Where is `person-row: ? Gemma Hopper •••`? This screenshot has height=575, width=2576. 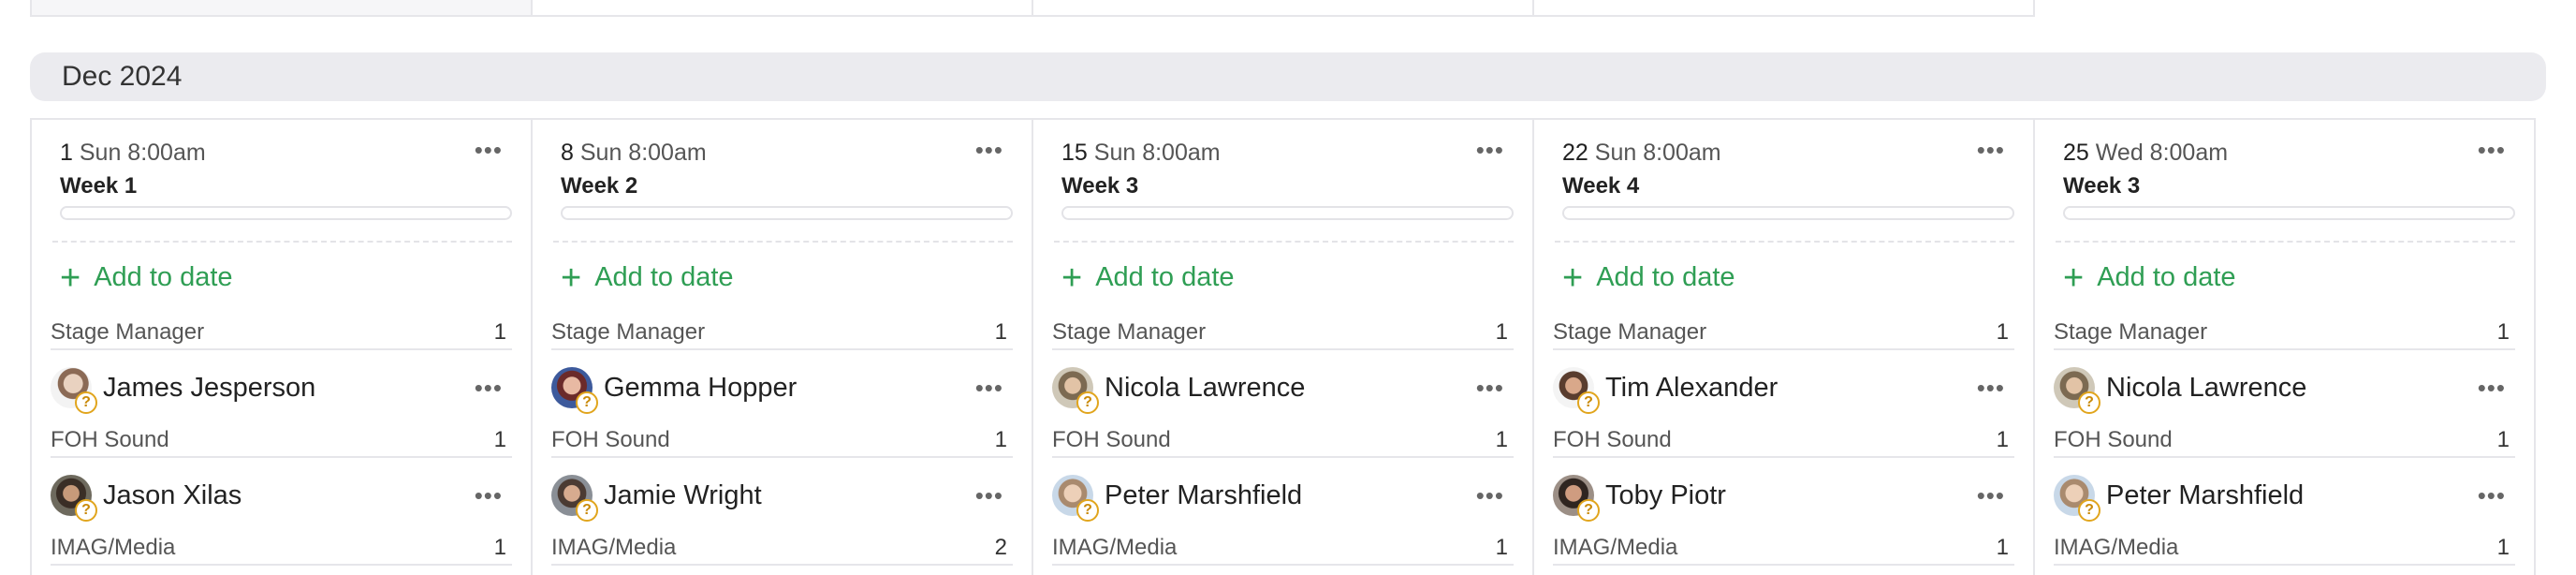 person-row: ? Gemma Hopper ••• is located at coordinates (782, 387).